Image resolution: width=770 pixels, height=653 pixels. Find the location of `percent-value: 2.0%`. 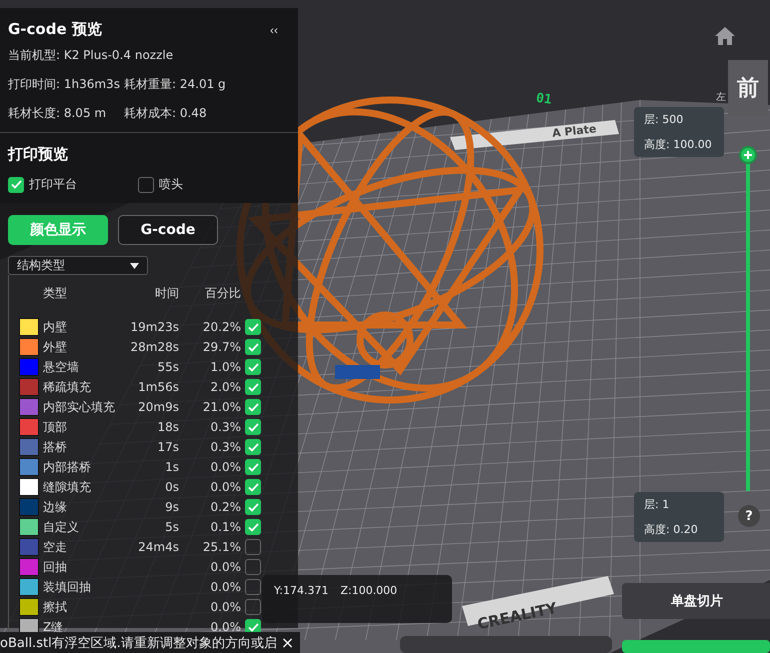

percent-value: 2.0% is located at coordinates (225, 387).